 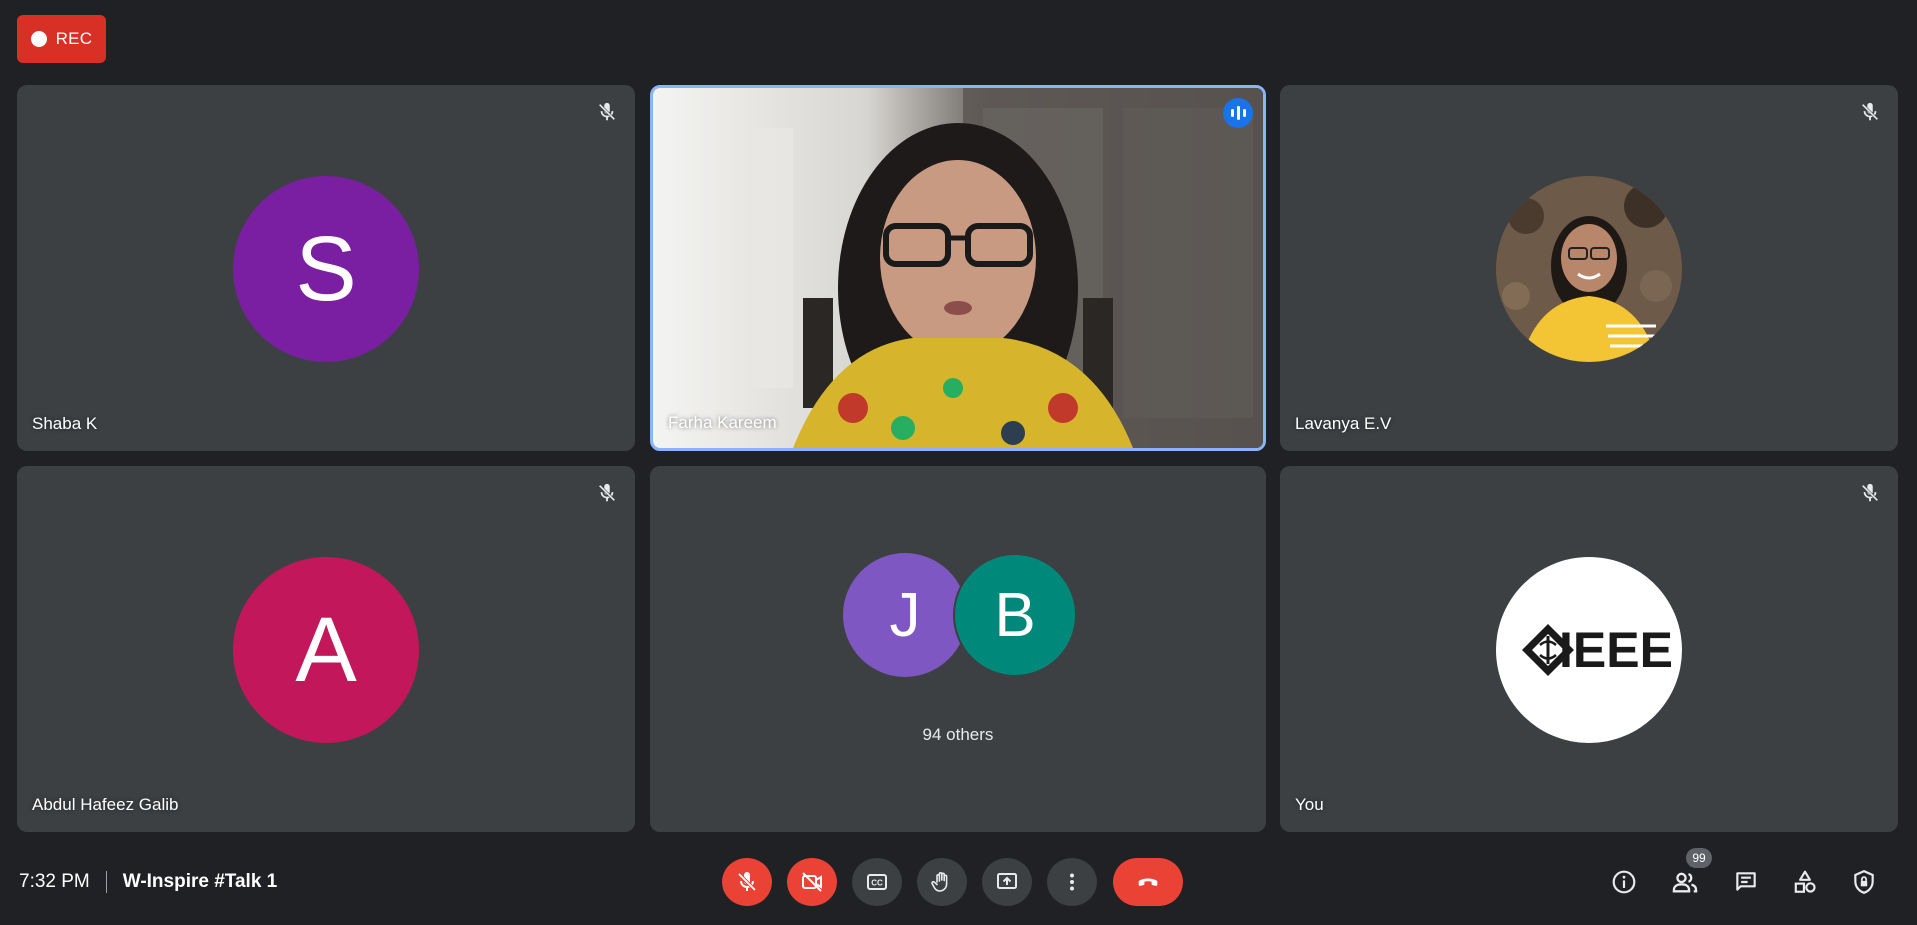 I want to click on avatar-initial: J, so click(x=905, y=615).